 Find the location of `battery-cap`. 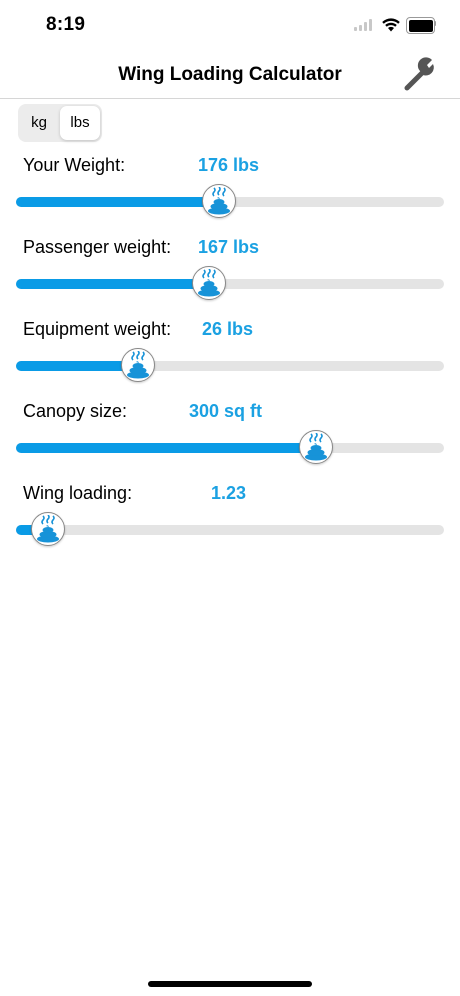

battery-cap is located at coordinates (435, 23).